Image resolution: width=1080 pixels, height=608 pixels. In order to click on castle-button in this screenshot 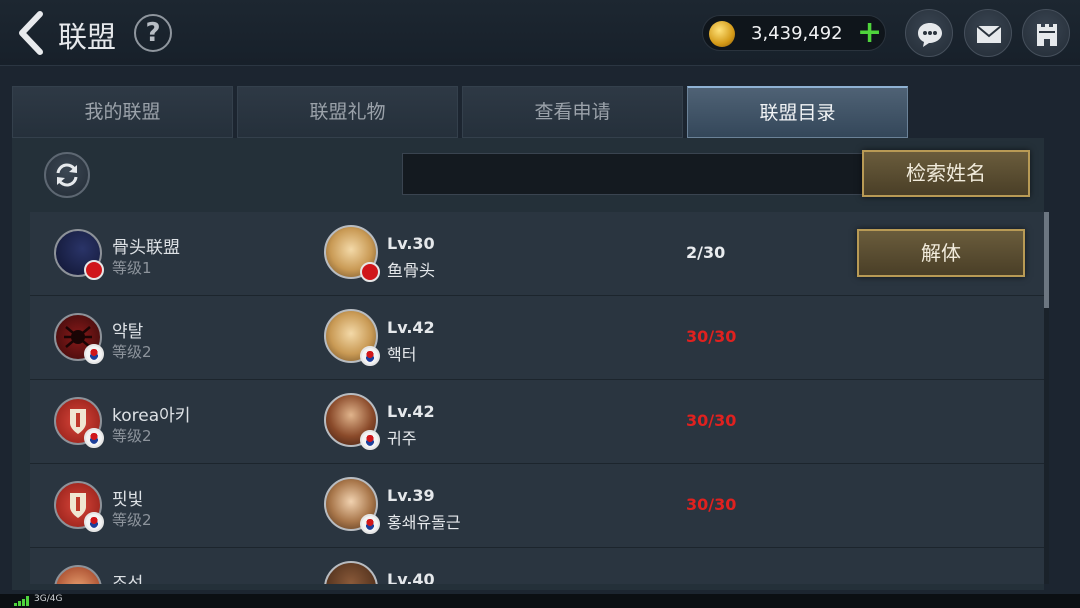, I will do `click(1046, 33)`.